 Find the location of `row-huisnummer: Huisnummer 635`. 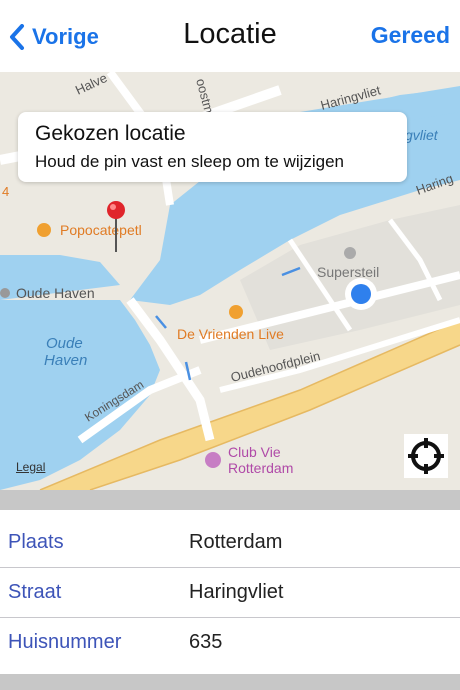

row-huisnummer: Huisnummer 635 is located at coordinates (230, 643).